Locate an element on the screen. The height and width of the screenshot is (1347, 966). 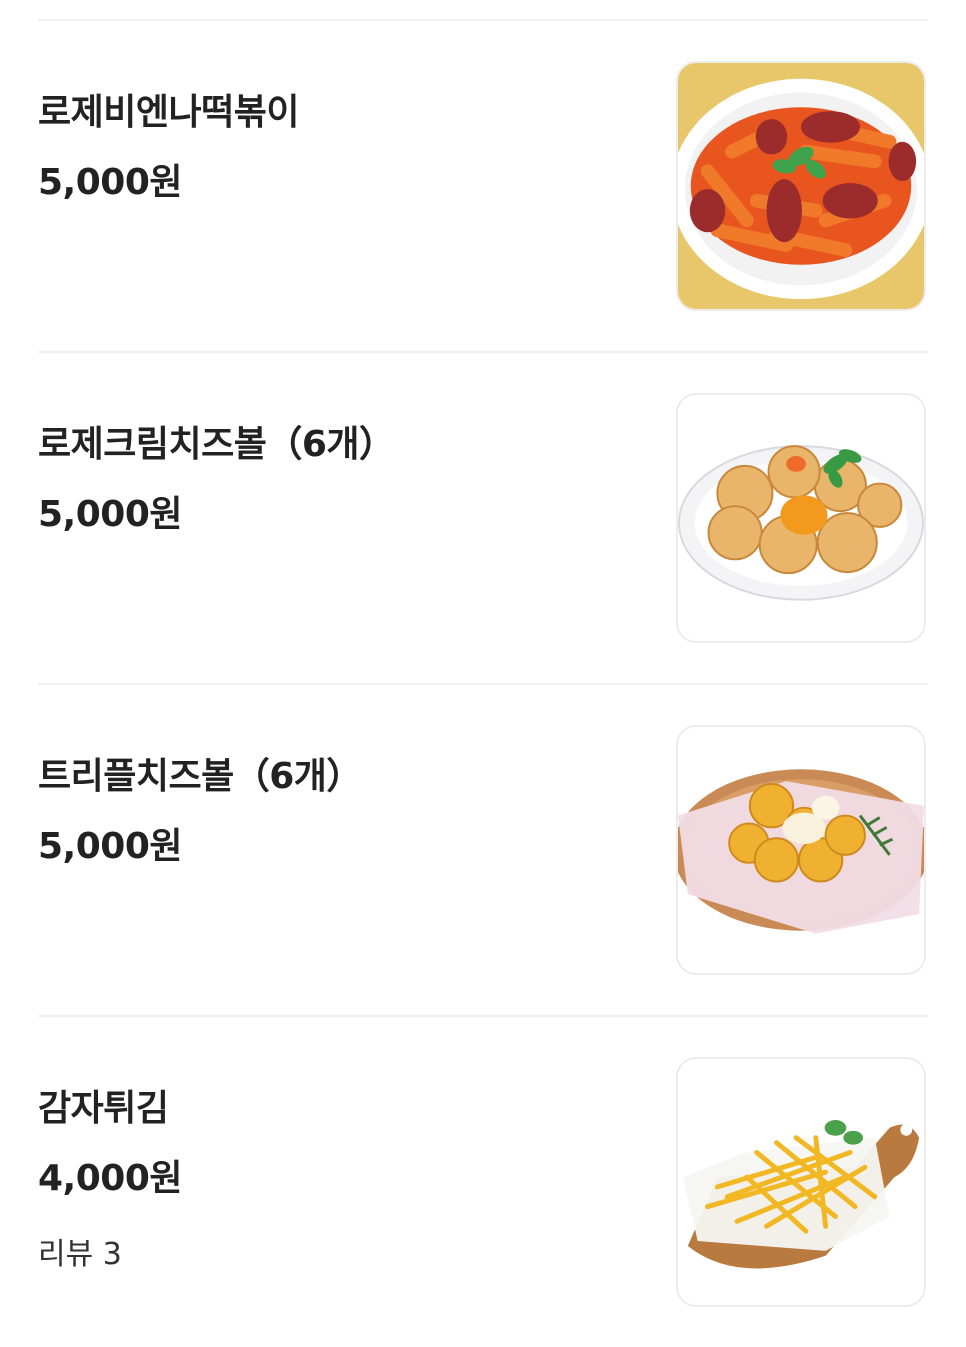
menu-item-price: 4,000원 is located at coordinates (110, 1178).